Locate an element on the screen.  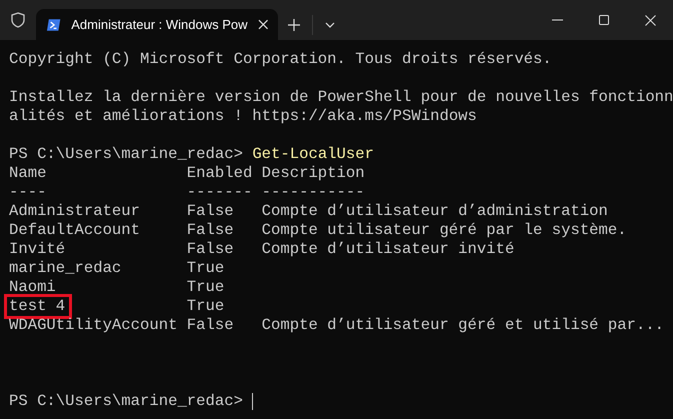
terminal-tab: Administrateur : Windows Pow is located at coordinates (157, 24).